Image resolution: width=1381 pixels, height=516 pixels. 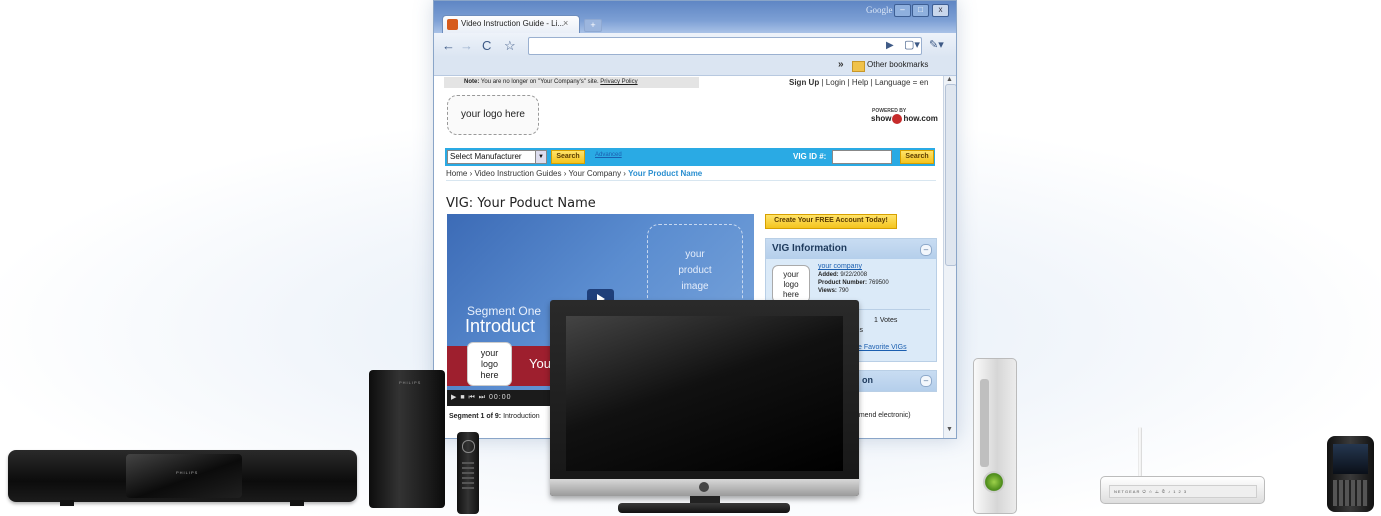 I want to click on wireless-router: NETGEAR ⏻ ☆ ⚠ ✆ ♪ 1 2 3, so click(x=1182, y=490).